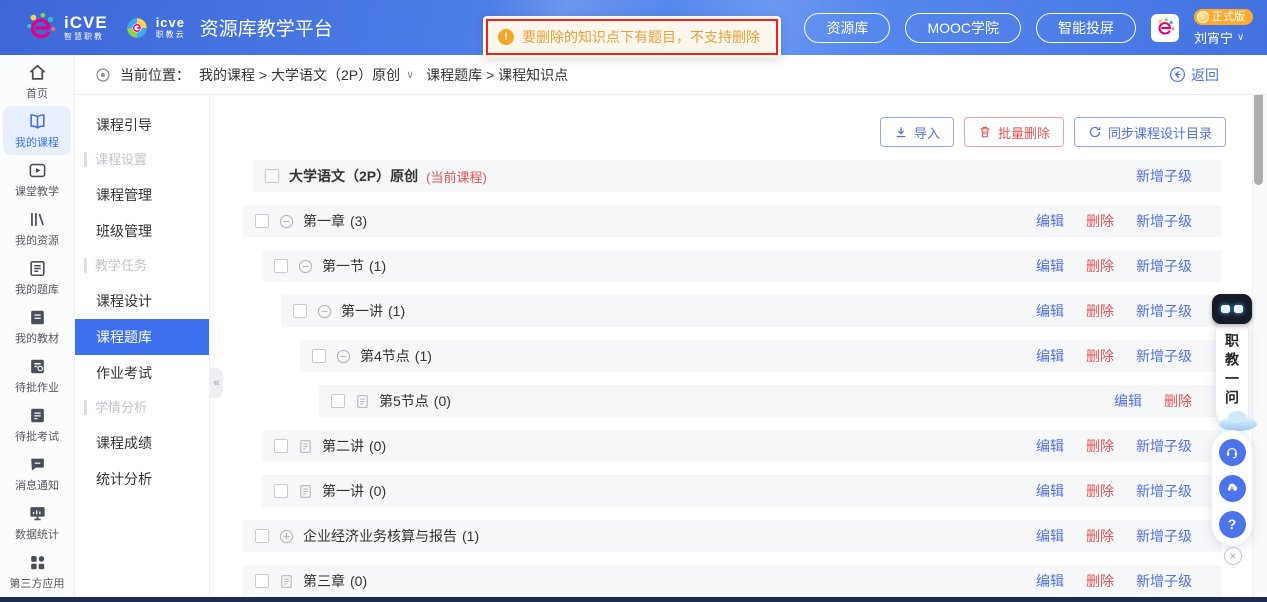 This screenshot has height=602, width=1267. I want to click on back-button: 返回, so click(1194, 75).